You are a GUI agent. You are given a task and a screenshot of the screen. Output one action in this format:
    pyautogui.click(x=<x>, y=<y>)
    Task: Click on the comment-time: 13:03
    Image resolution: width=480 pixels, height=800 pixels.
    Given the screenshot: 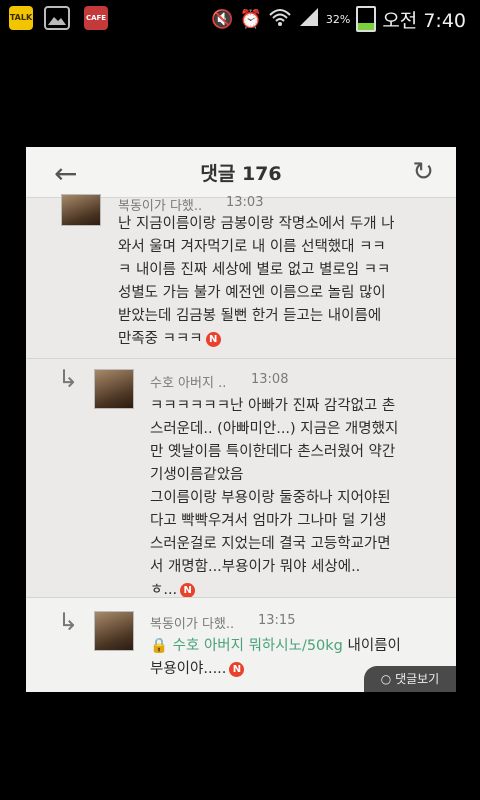 What is the action you would take?
    pyautogui.click(x=245, y=202)
    